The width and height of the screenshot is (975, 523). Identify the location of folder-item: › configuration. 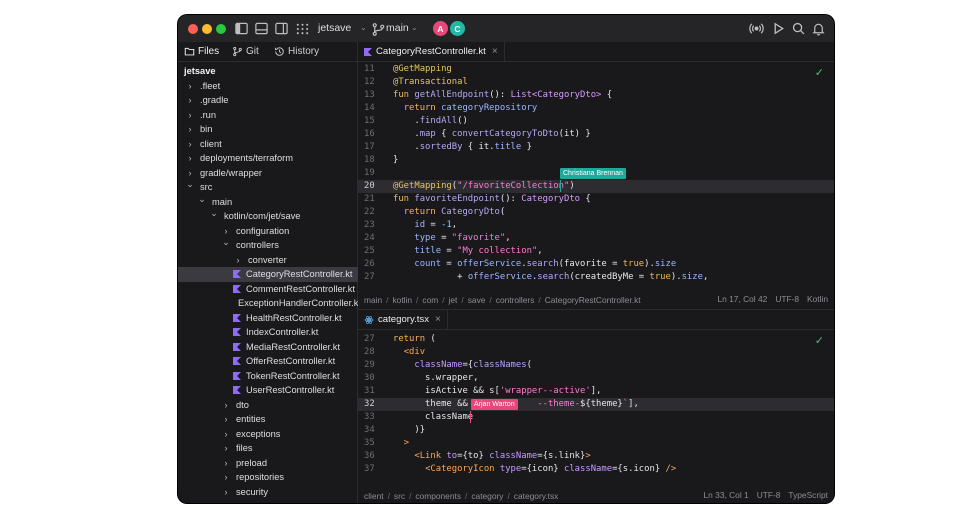
(268, 231).